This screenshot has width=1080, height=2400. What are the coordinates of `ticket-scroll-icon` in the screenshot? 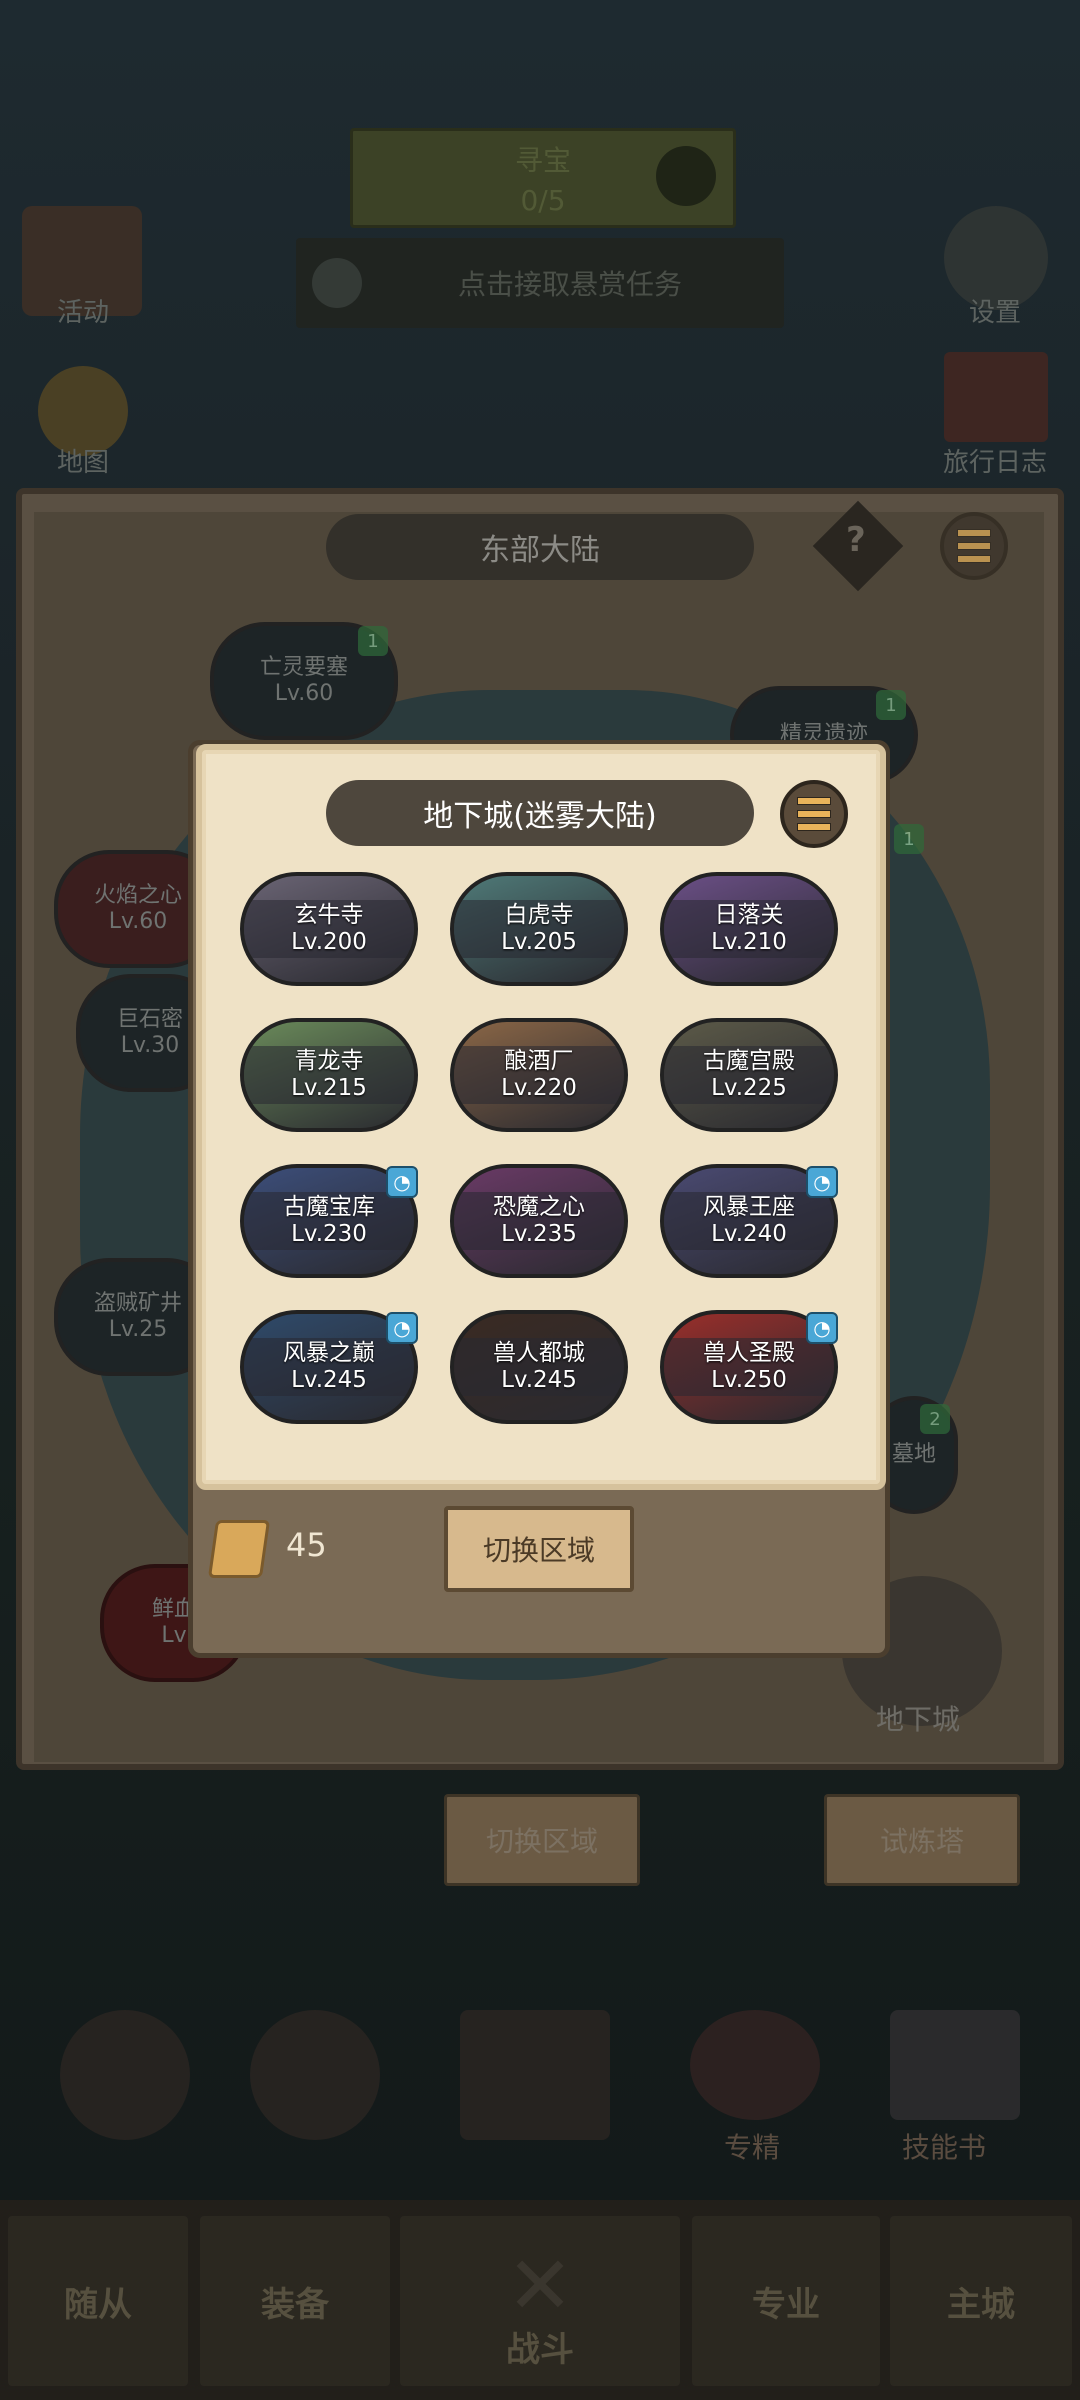 It's located at (239, 1549).